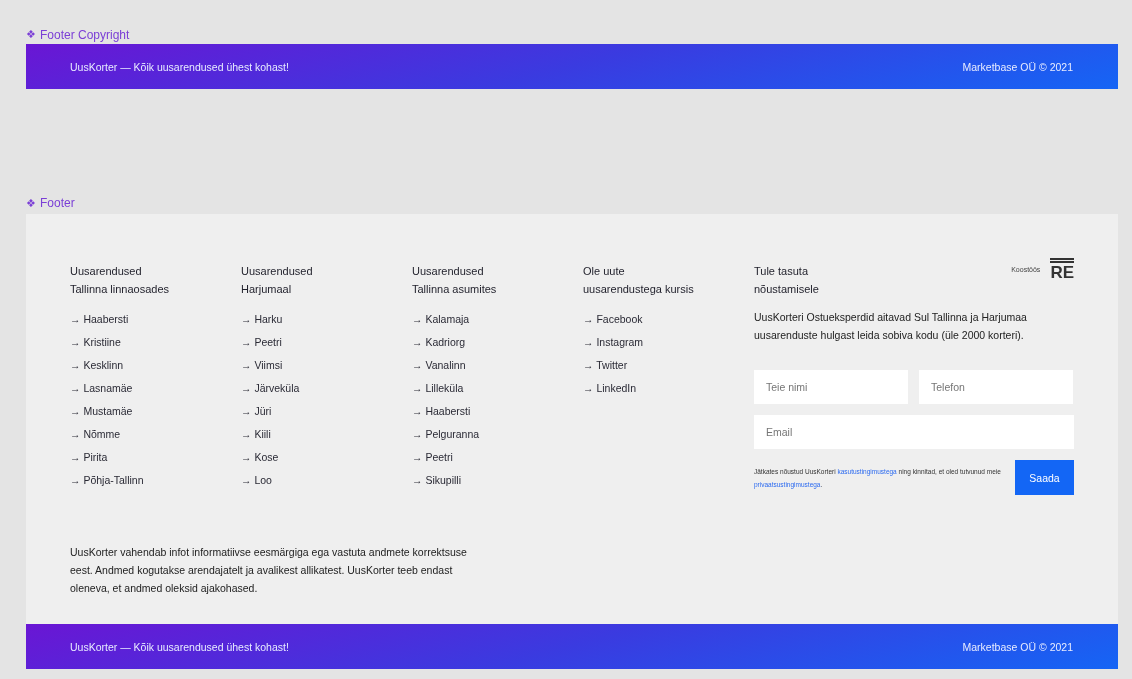 The image size is (1132, 679). Describe the element at coordinates (57, 203) in the screenshot. I see `frame-label: Footer` at that location.